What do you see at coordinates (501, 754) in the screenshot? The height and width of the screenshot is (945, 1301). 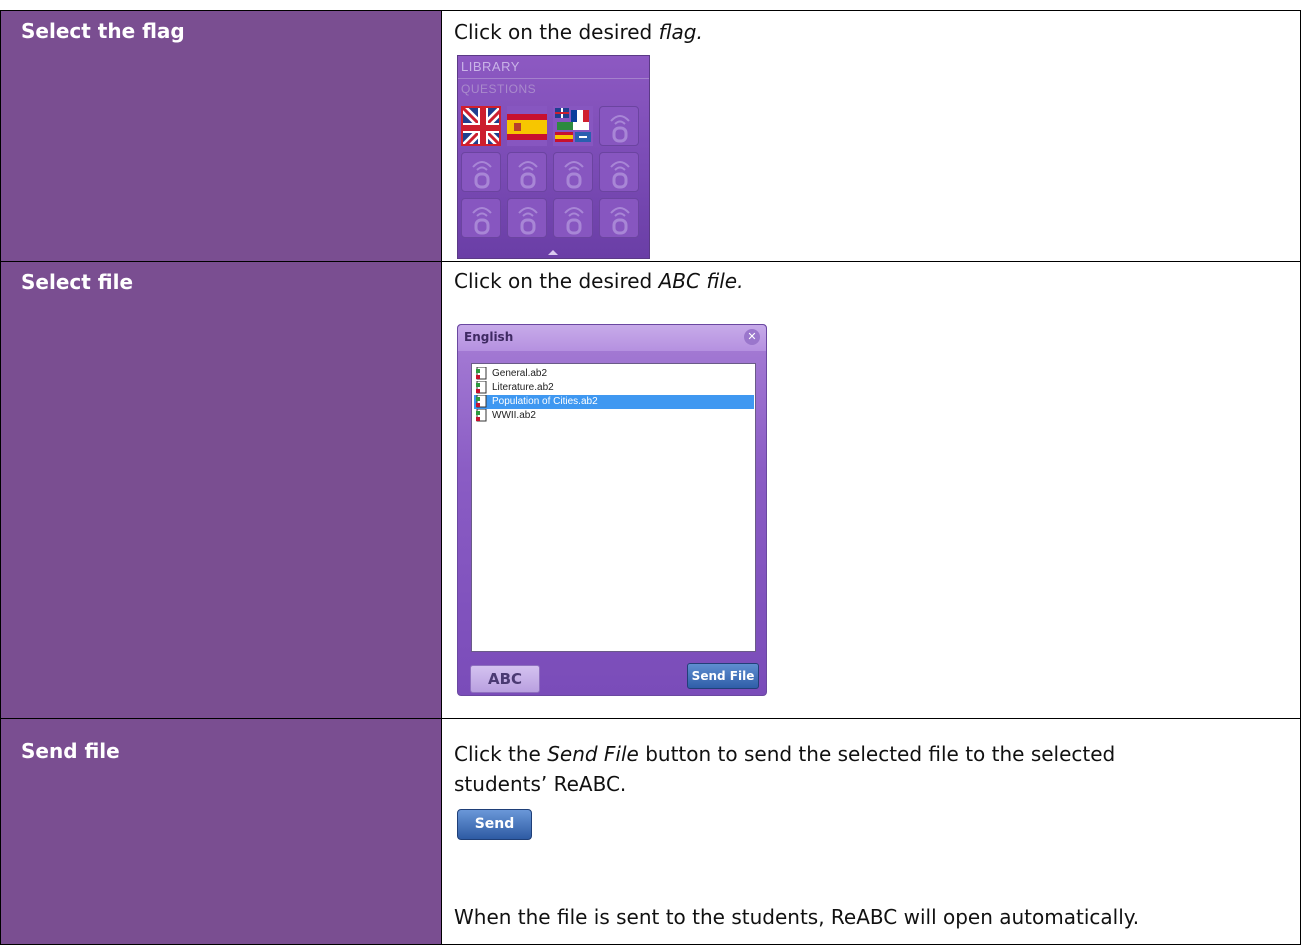 I see `instruction-pre: Click the` at bounding box center [501, 754].